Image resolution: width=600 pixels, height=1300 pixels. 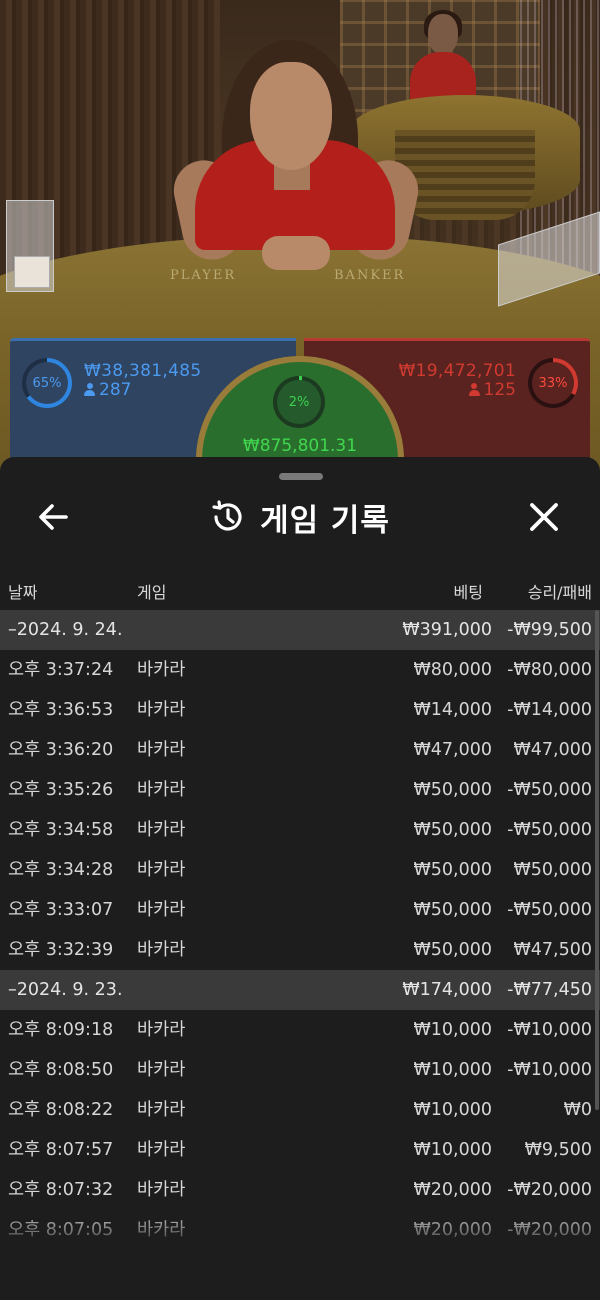 What do you see at coordinates (457, 371) in the screenshot?
I see `banker-bet-amount: ₩19,472,701` at bounding box center [457, 371].